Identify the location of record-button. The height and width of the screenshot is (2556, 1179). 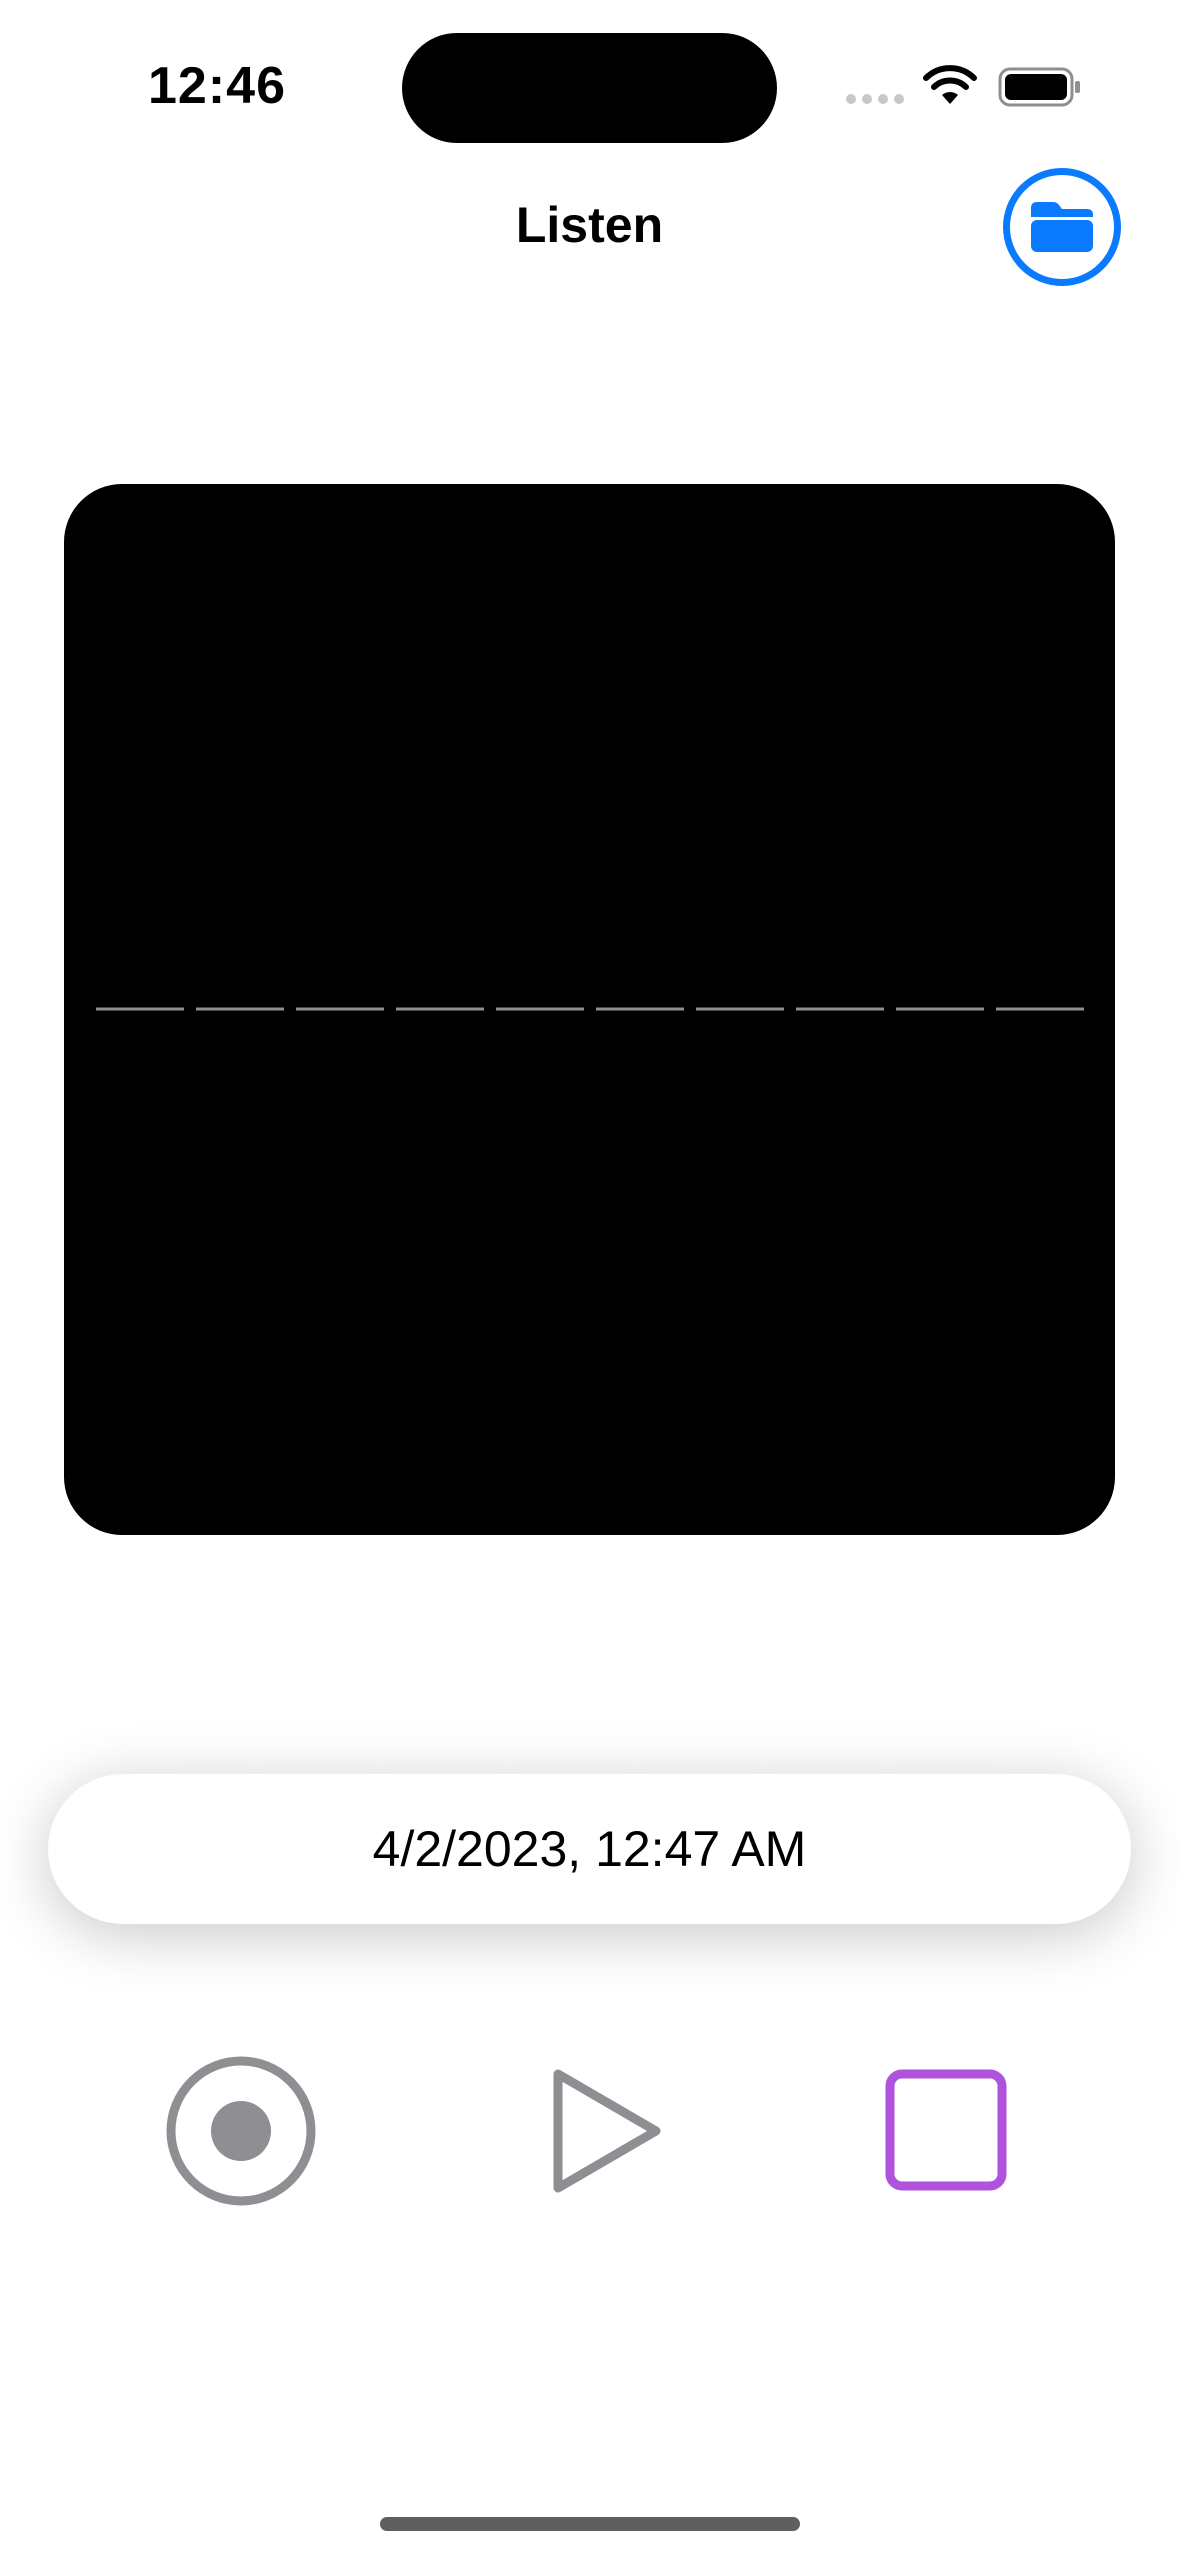
(241, 2131).